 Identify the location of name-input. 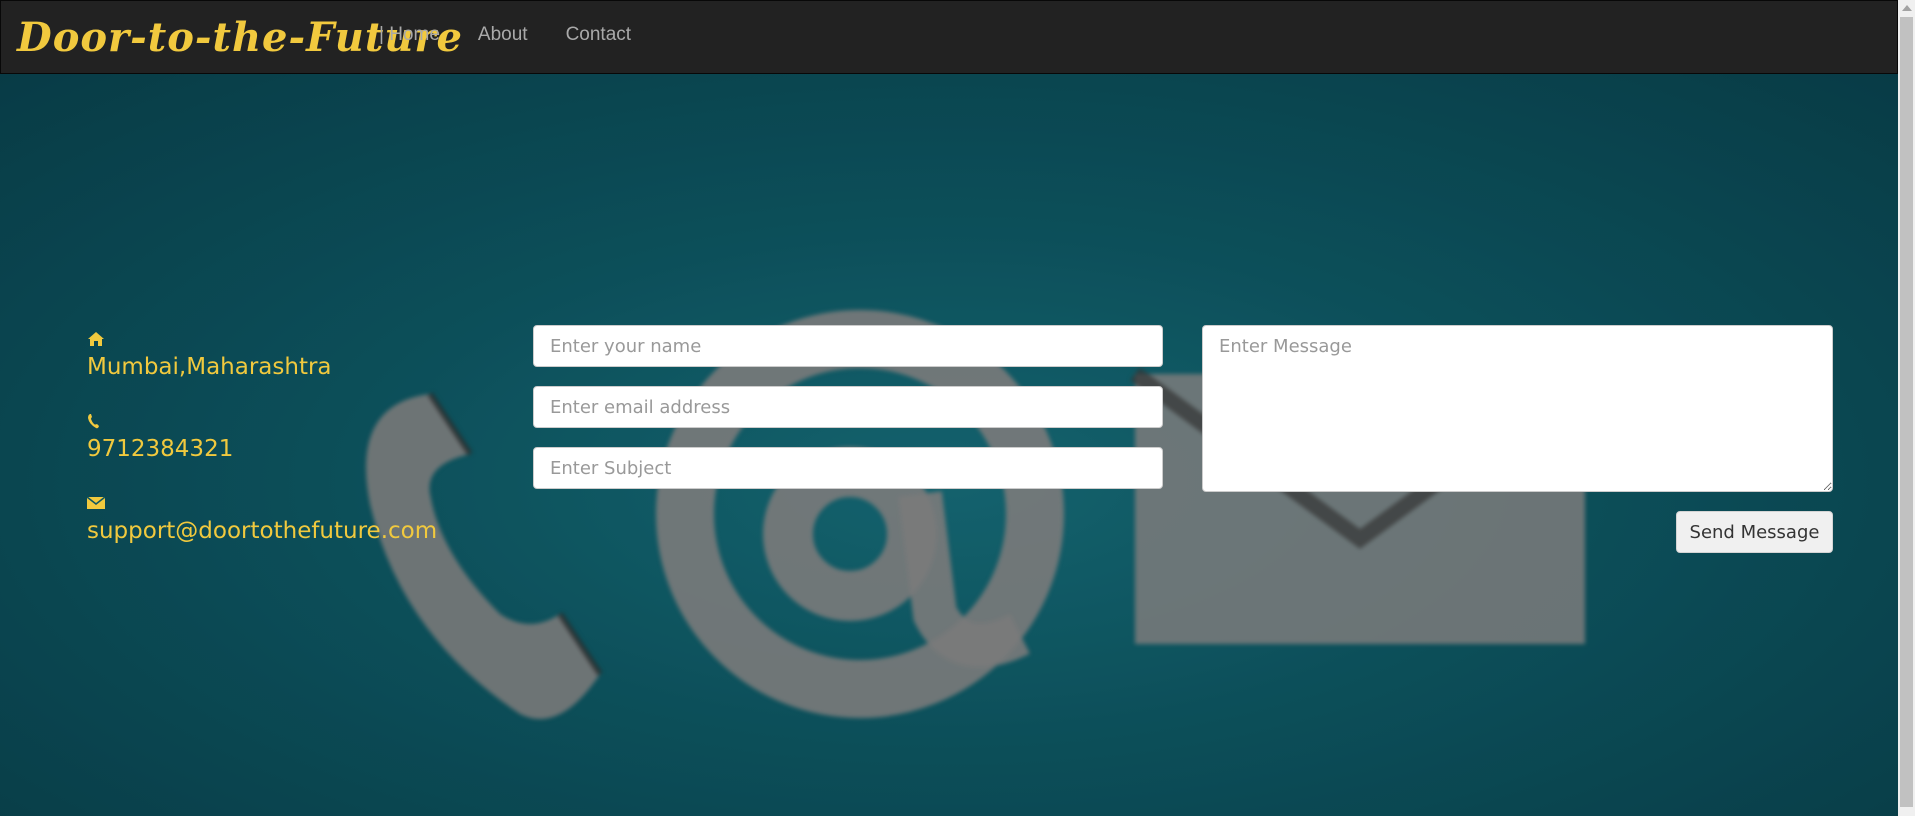
(848, 346).